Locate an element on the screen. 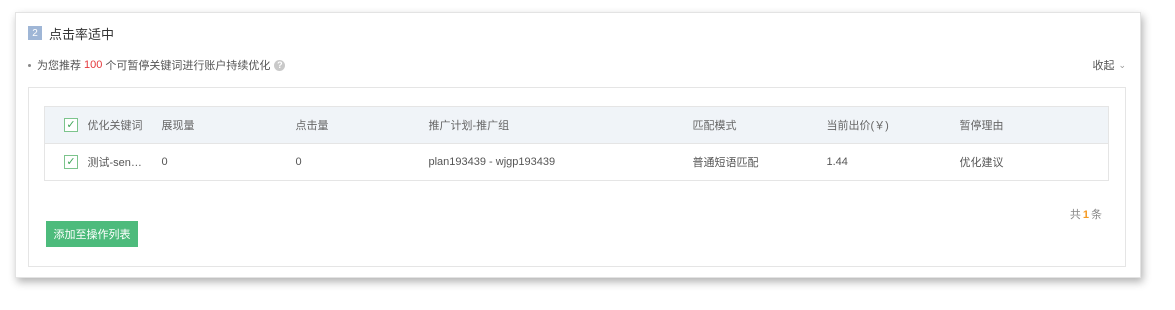 The image size is (1175, 310). cell-pause-reason: 优化建议 is located at coordinates (981, 163).